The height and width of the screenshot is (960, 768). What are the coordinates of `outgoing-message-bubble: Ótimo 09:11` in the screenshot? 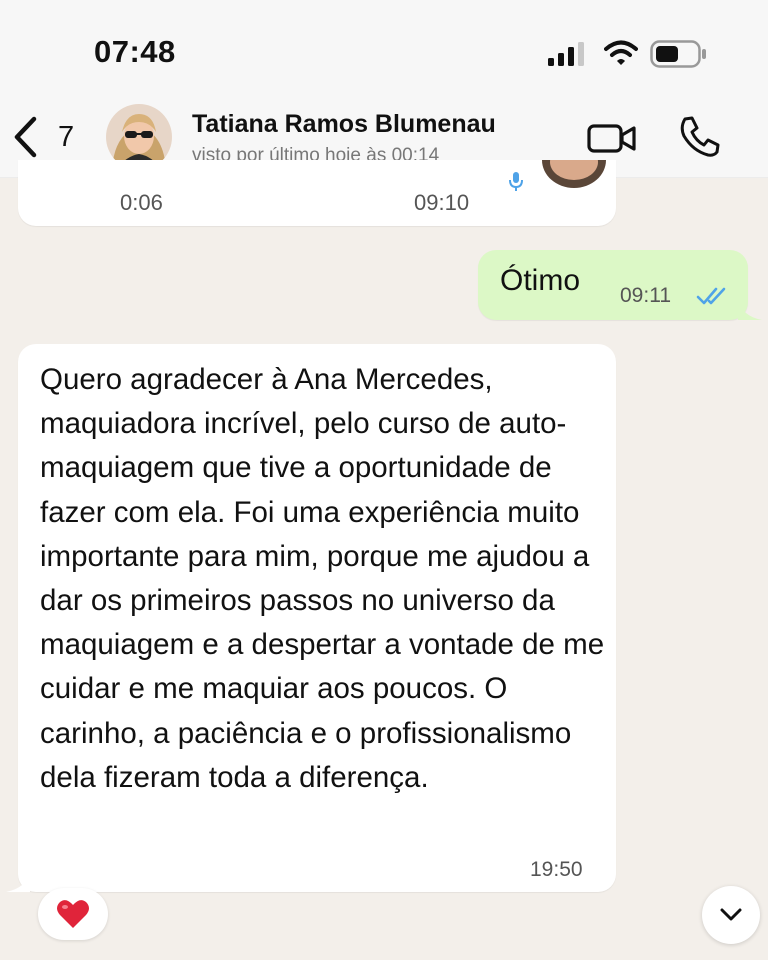 It's located at (620, 285).